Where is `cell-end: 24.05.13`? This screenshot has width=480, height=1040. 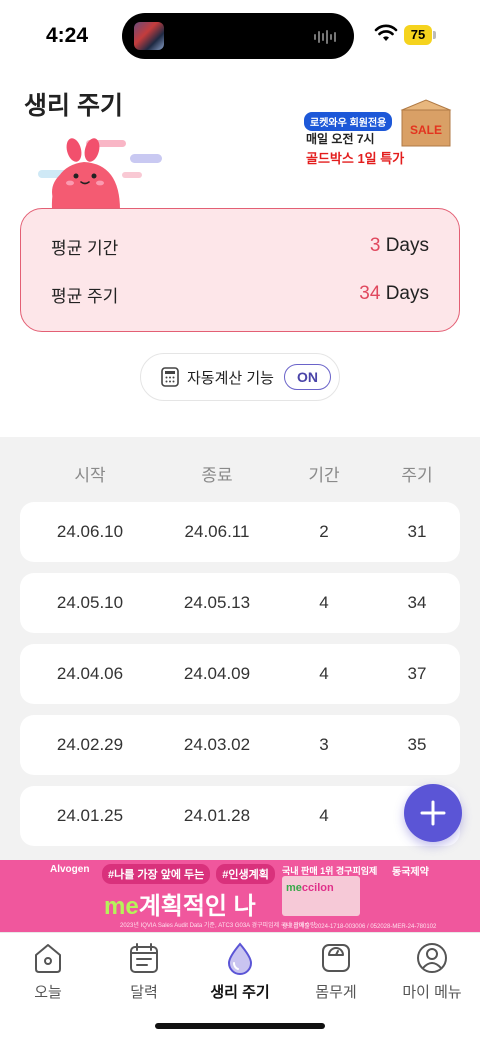
cell-end: 24.05.13 is located at coordinates (217, 602).